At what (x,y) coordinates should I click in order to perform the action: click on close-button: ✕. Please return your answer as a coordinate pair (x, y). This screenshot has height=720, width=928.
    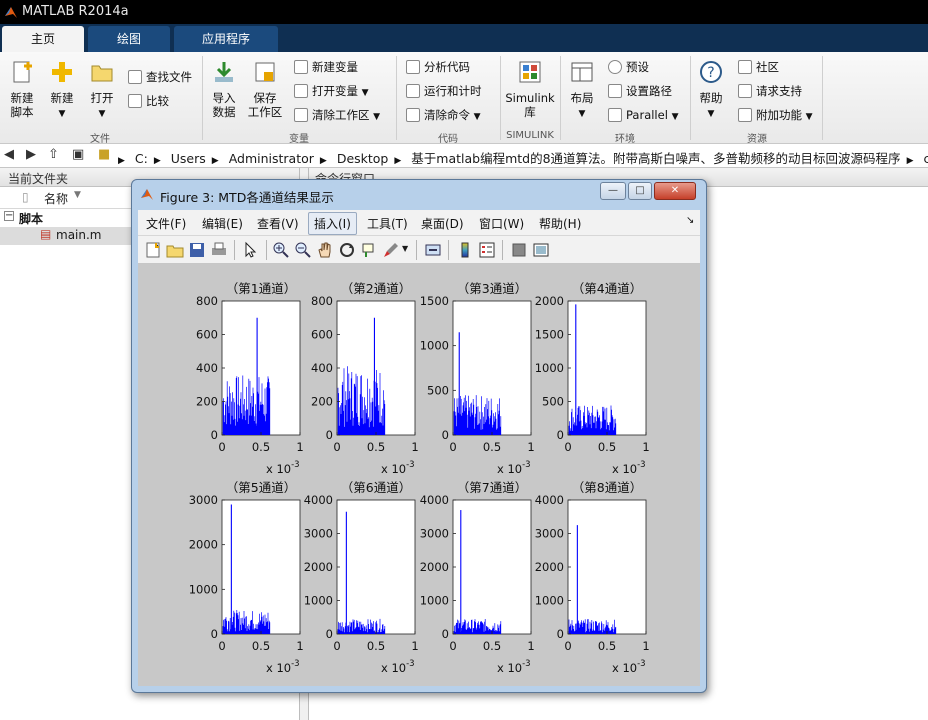
    Looking at the image, I should click on (675, 191).